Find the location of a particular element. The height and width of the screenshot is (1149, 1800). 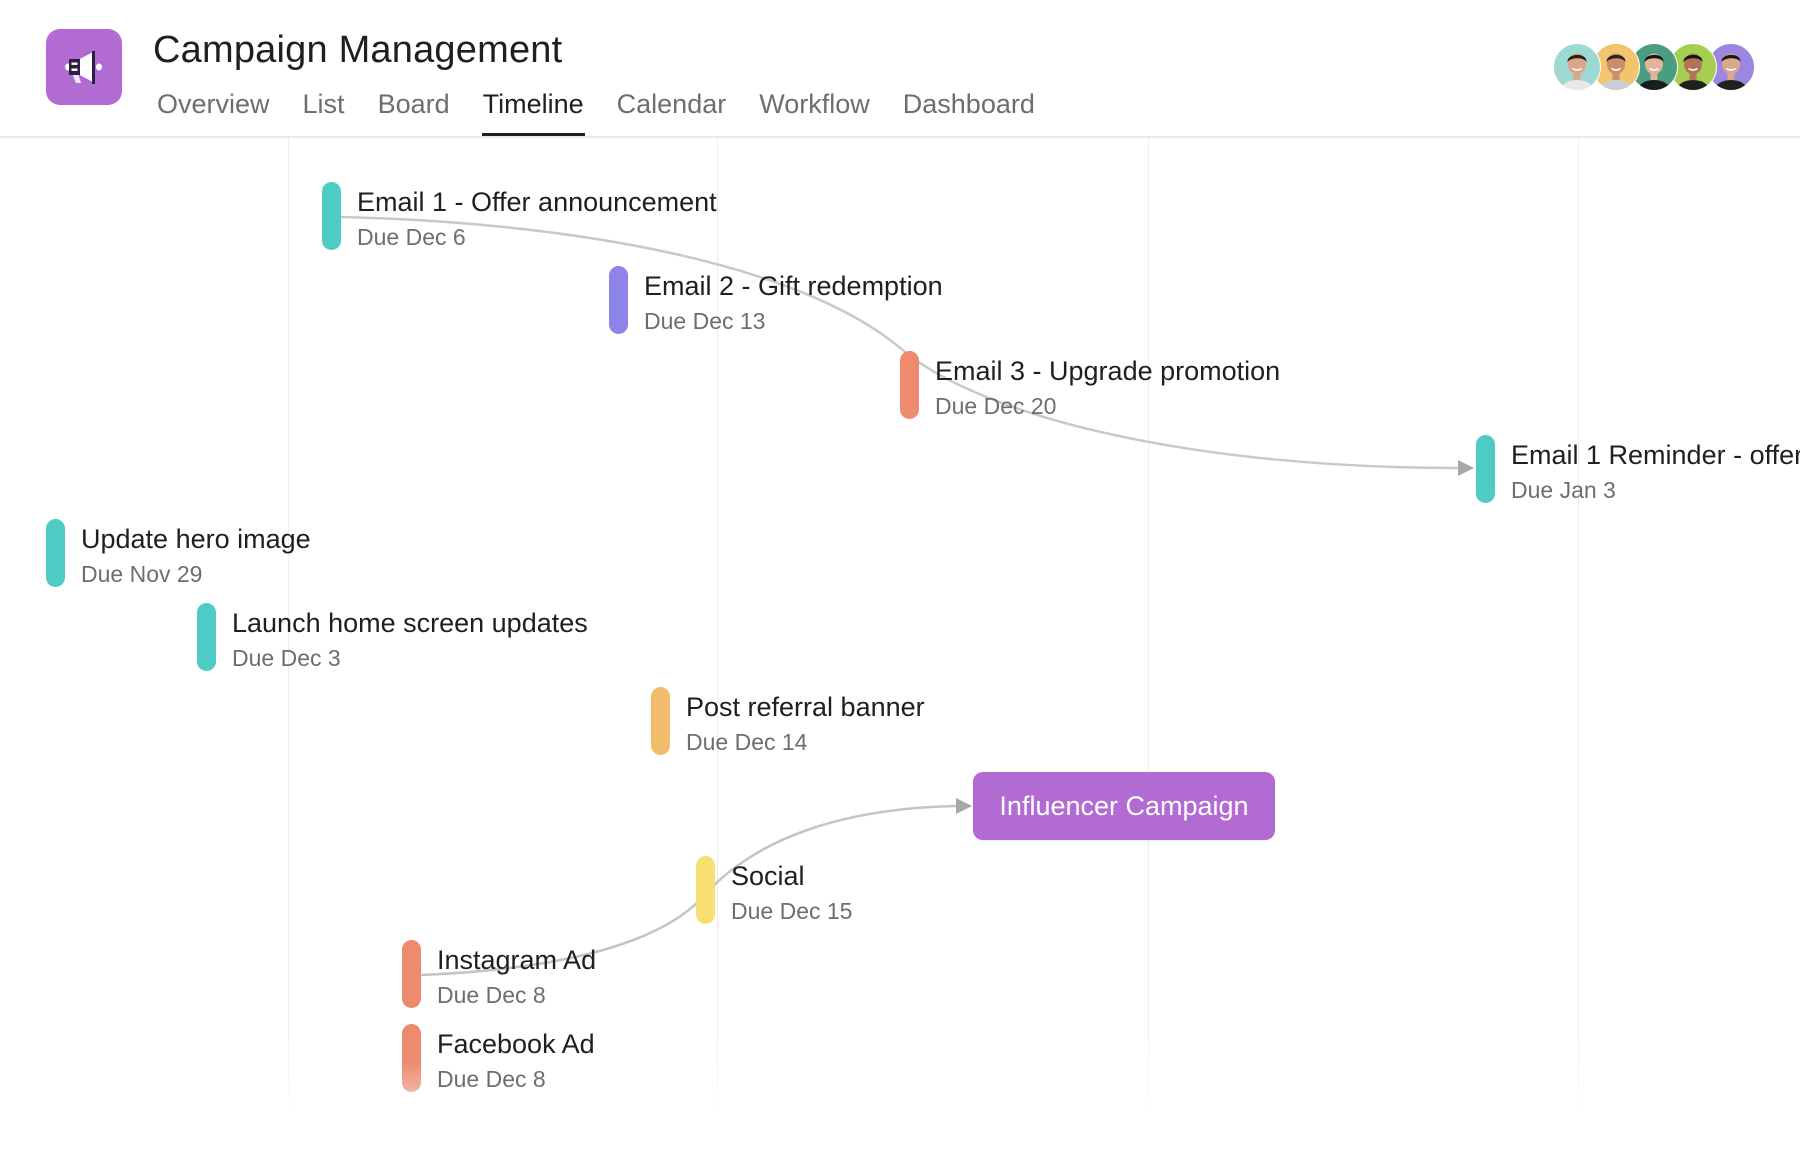

tab-list: List is located at coordinates (324, 104).